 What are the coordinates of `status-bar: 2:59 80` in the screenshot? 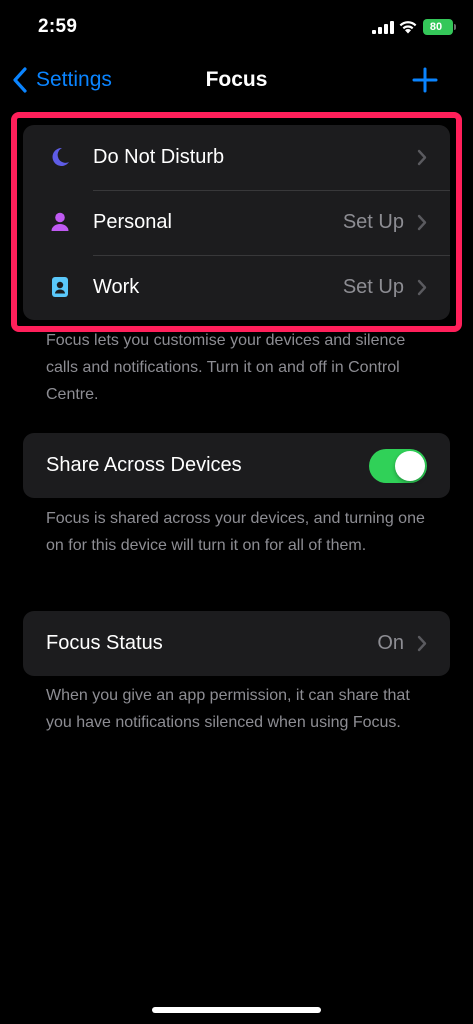 It's located at (236, 28).